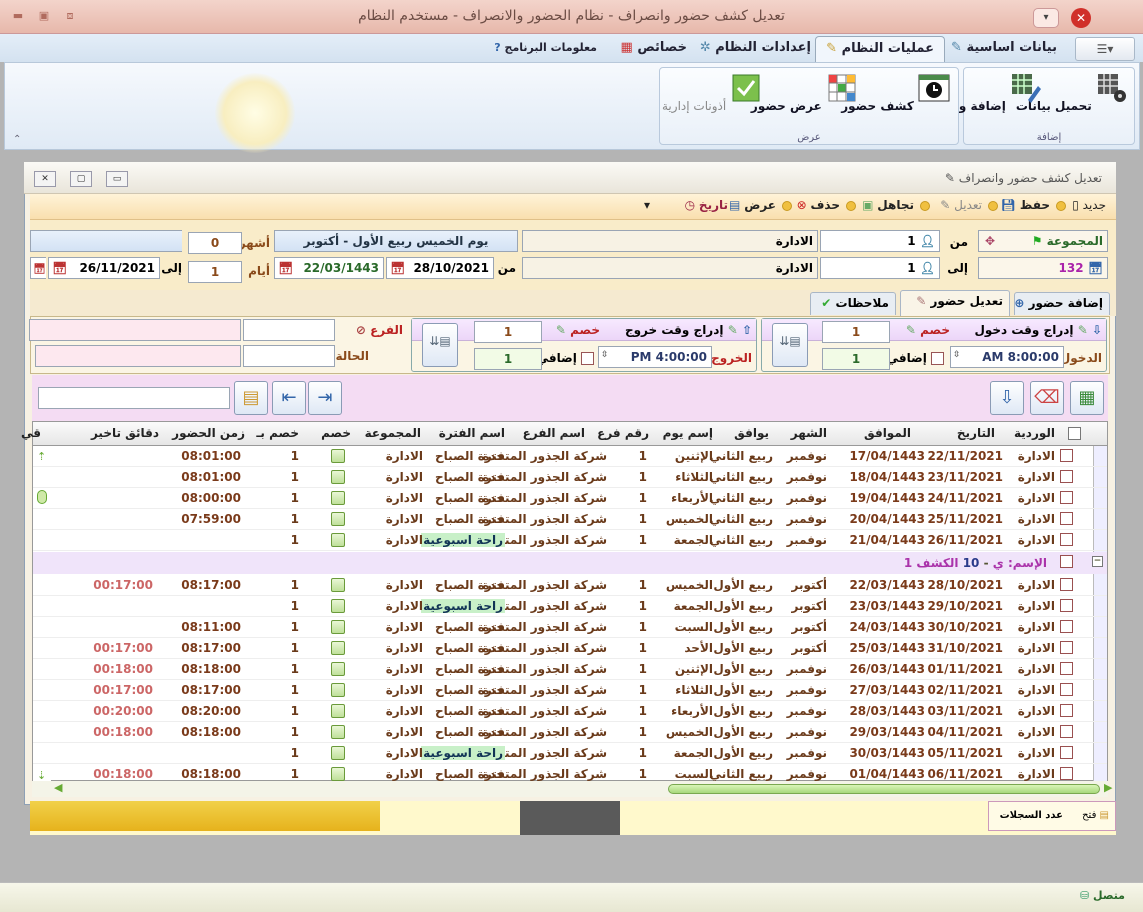  Describe the element at coordinates (1004, 49) in the screenshot. I see `tab-basic-data: بيانات اساسية ✎` at that location.